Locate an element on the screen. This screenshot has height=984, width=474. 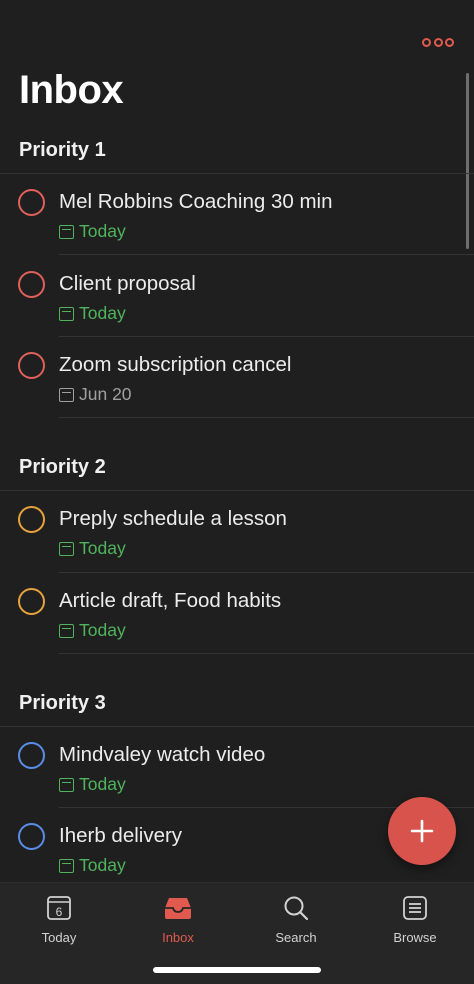
plus-icon is located at coordinates (422, 831).